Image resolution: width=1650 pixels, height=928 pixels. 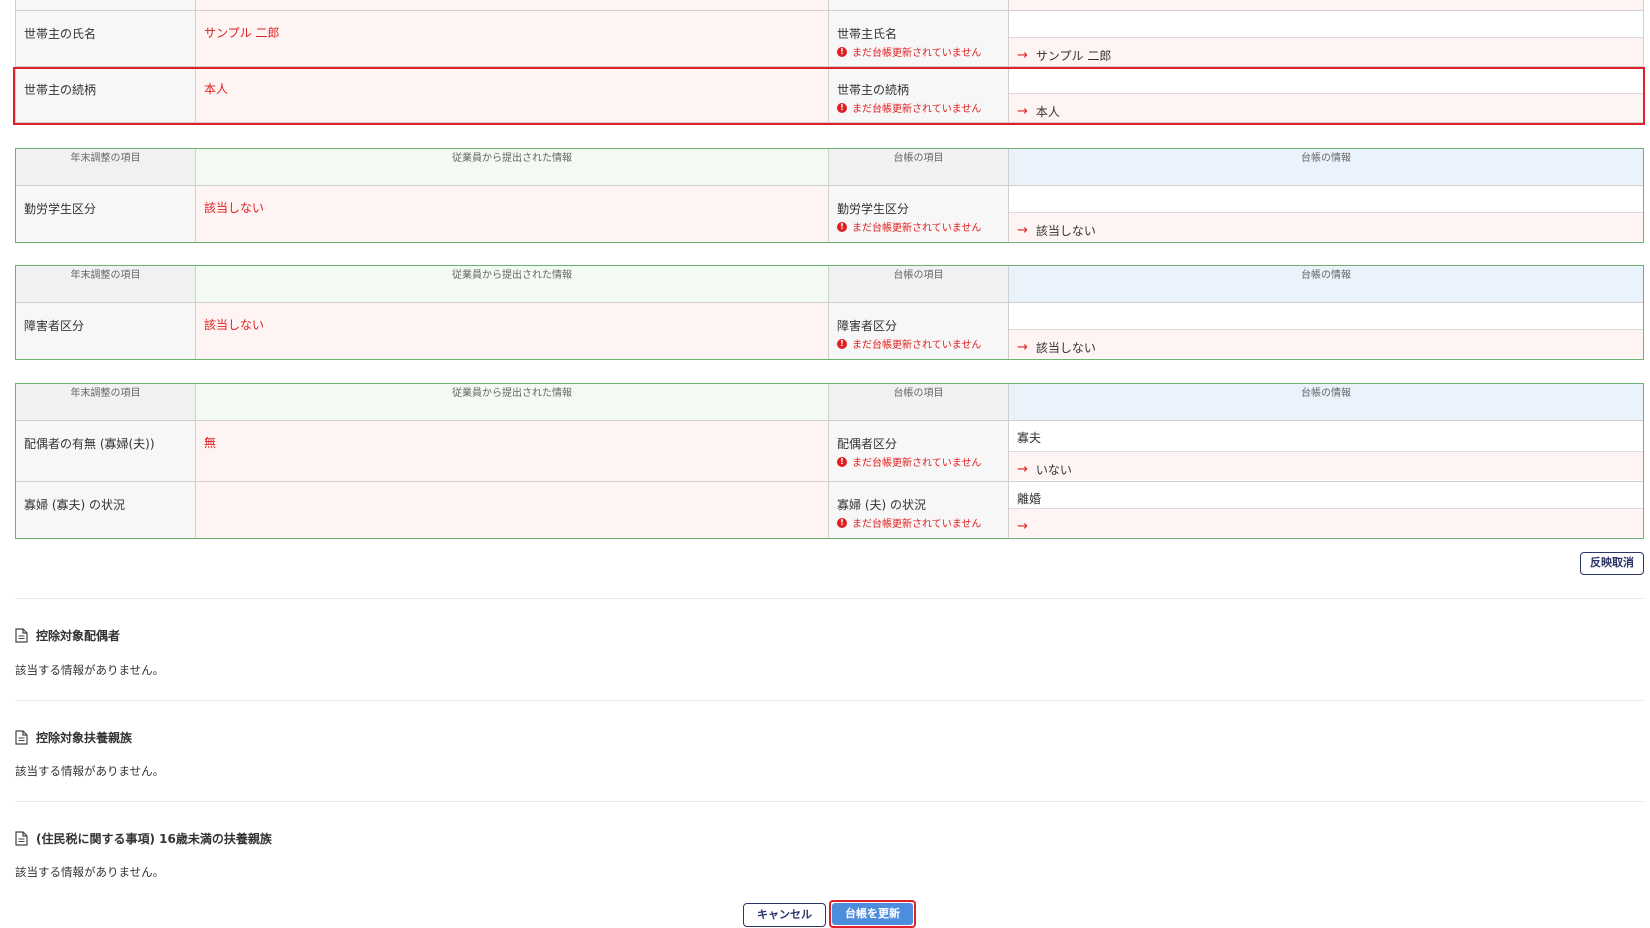 I want to click on update-ledger-button: 台帳を更新, so click(x=872, y=914).